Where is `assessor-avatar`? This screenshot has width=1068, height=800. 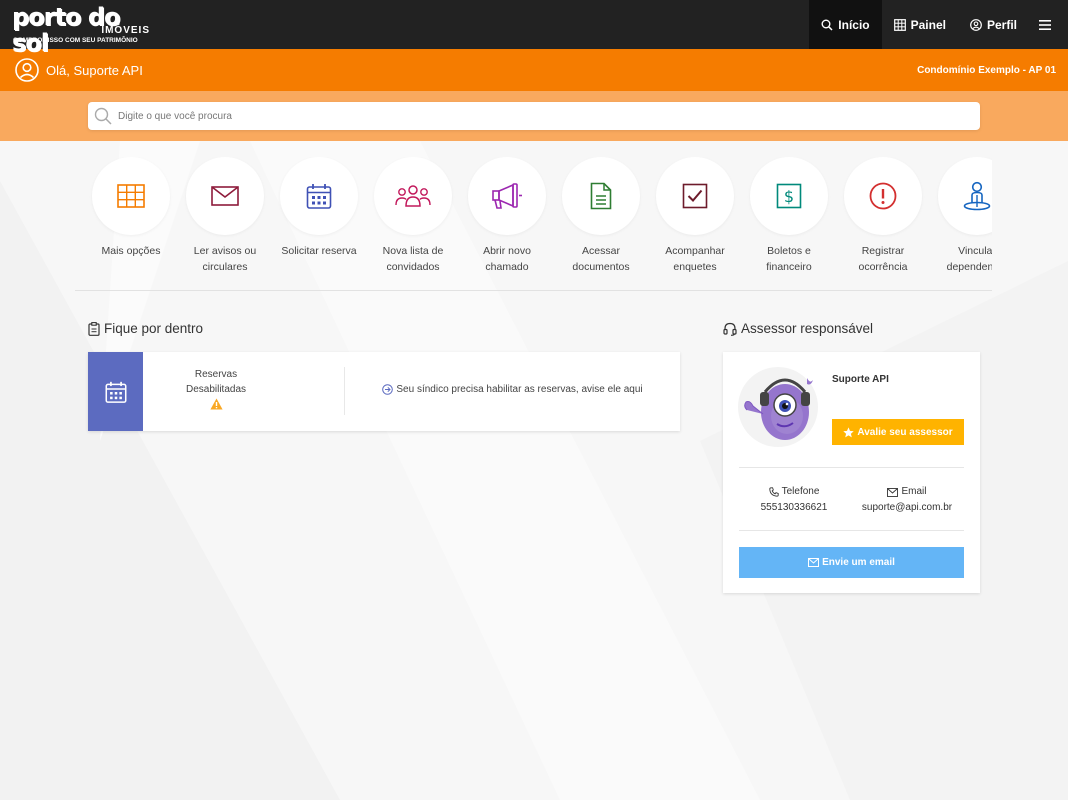 assessor-avatar is located at coordinates (778, 407).